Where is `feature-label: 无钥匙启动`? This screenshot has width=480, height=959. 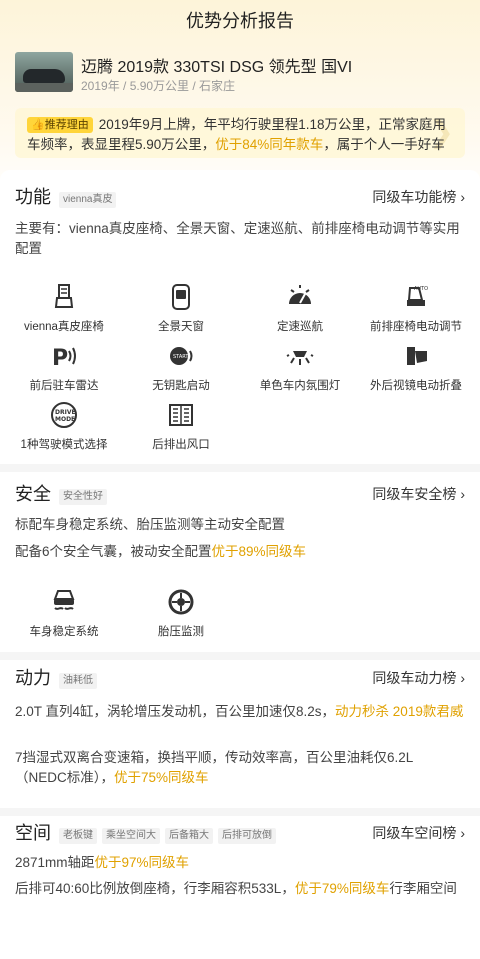
feature-label: 无钥匙启动 is located at coordinates (181, 386).